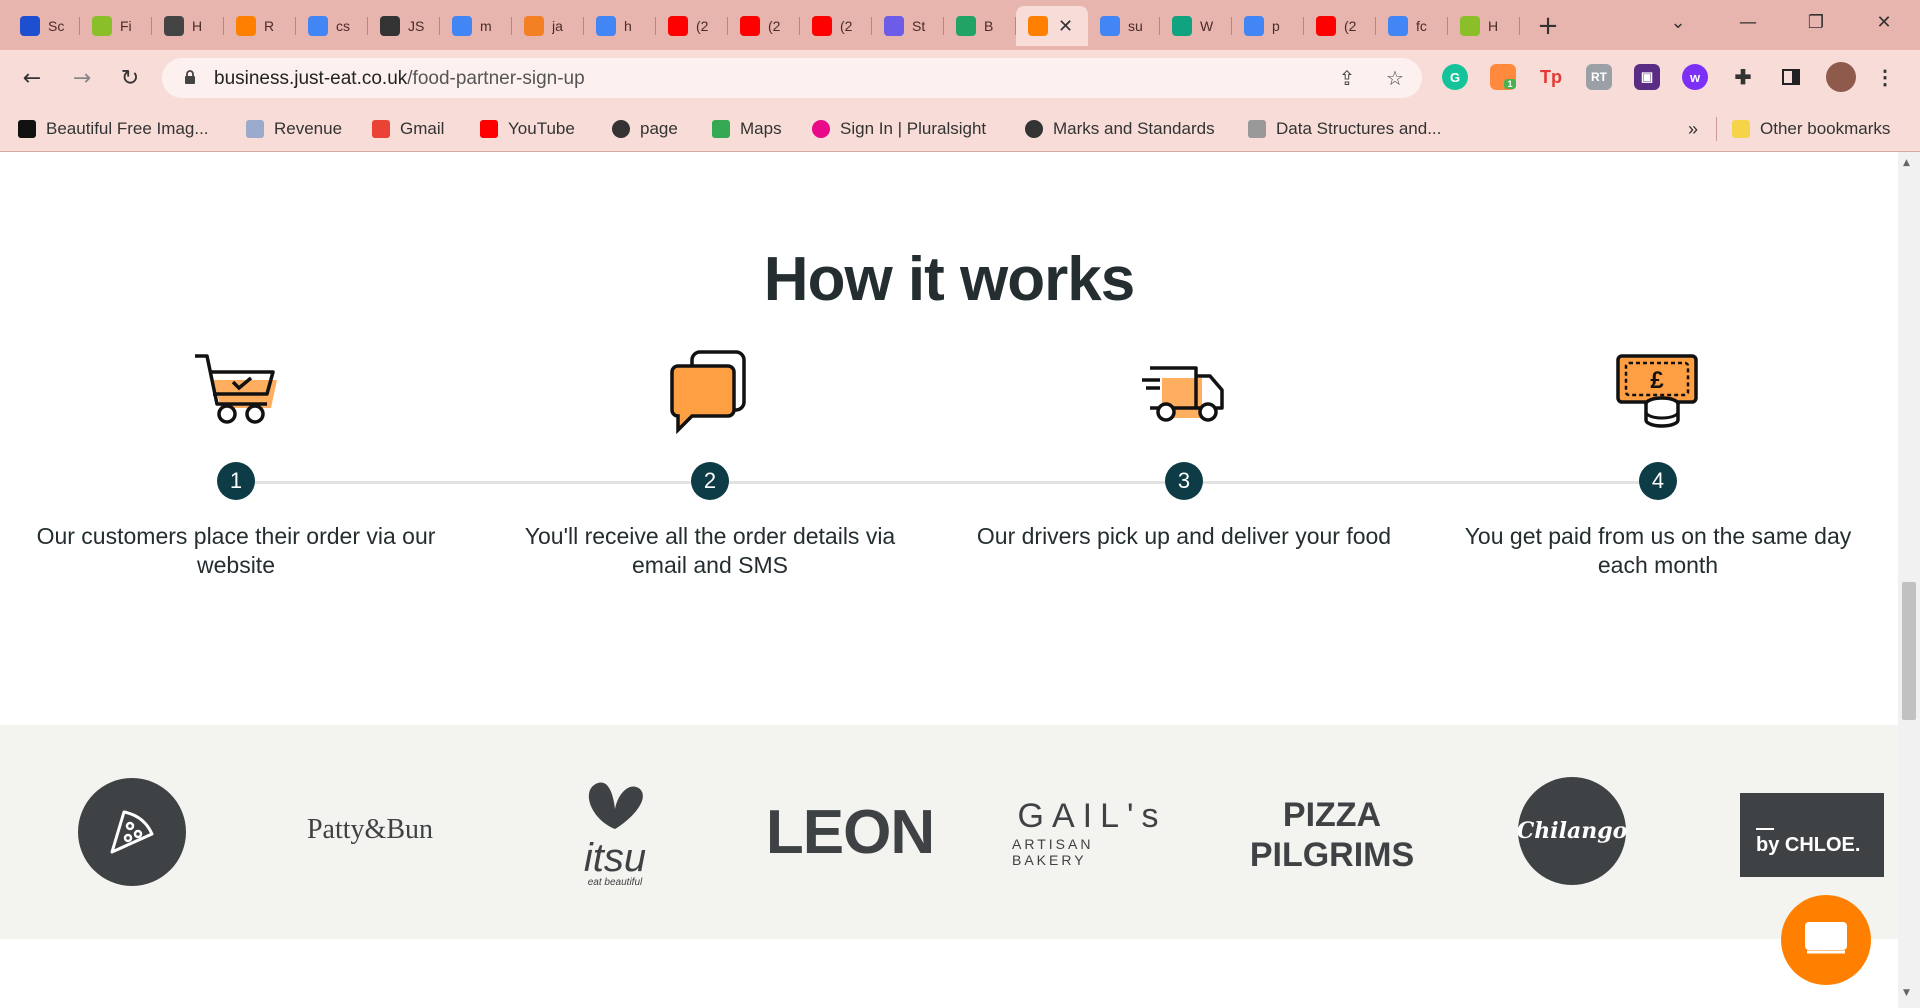  What do you see at coordinates (1885, 77) in the screenshot?
I see `menu-dots-icon: ⋮` at bounding box center [1885, 77].